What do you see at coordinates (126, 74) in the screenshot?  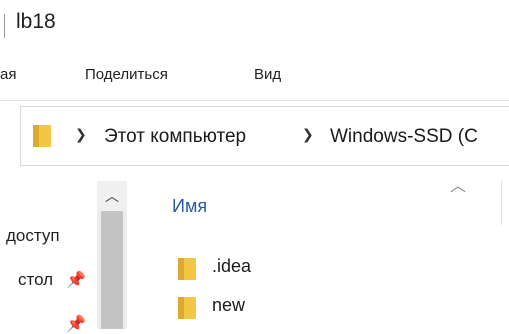 I see `ribbon-tab-share: Поделиться` at bounding box center [126, 74].